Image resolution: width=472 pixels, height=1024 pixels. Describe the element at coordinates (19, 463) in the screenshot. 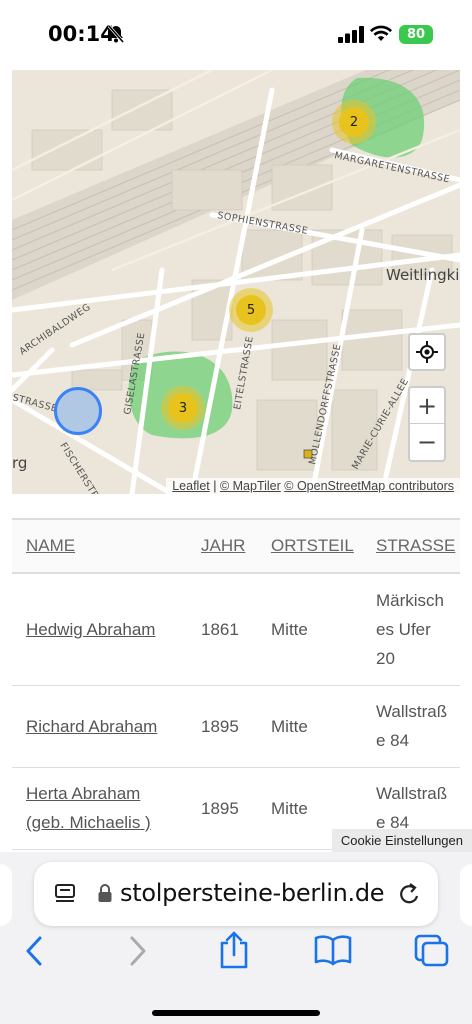

I see `label-rg: rg` at that location.